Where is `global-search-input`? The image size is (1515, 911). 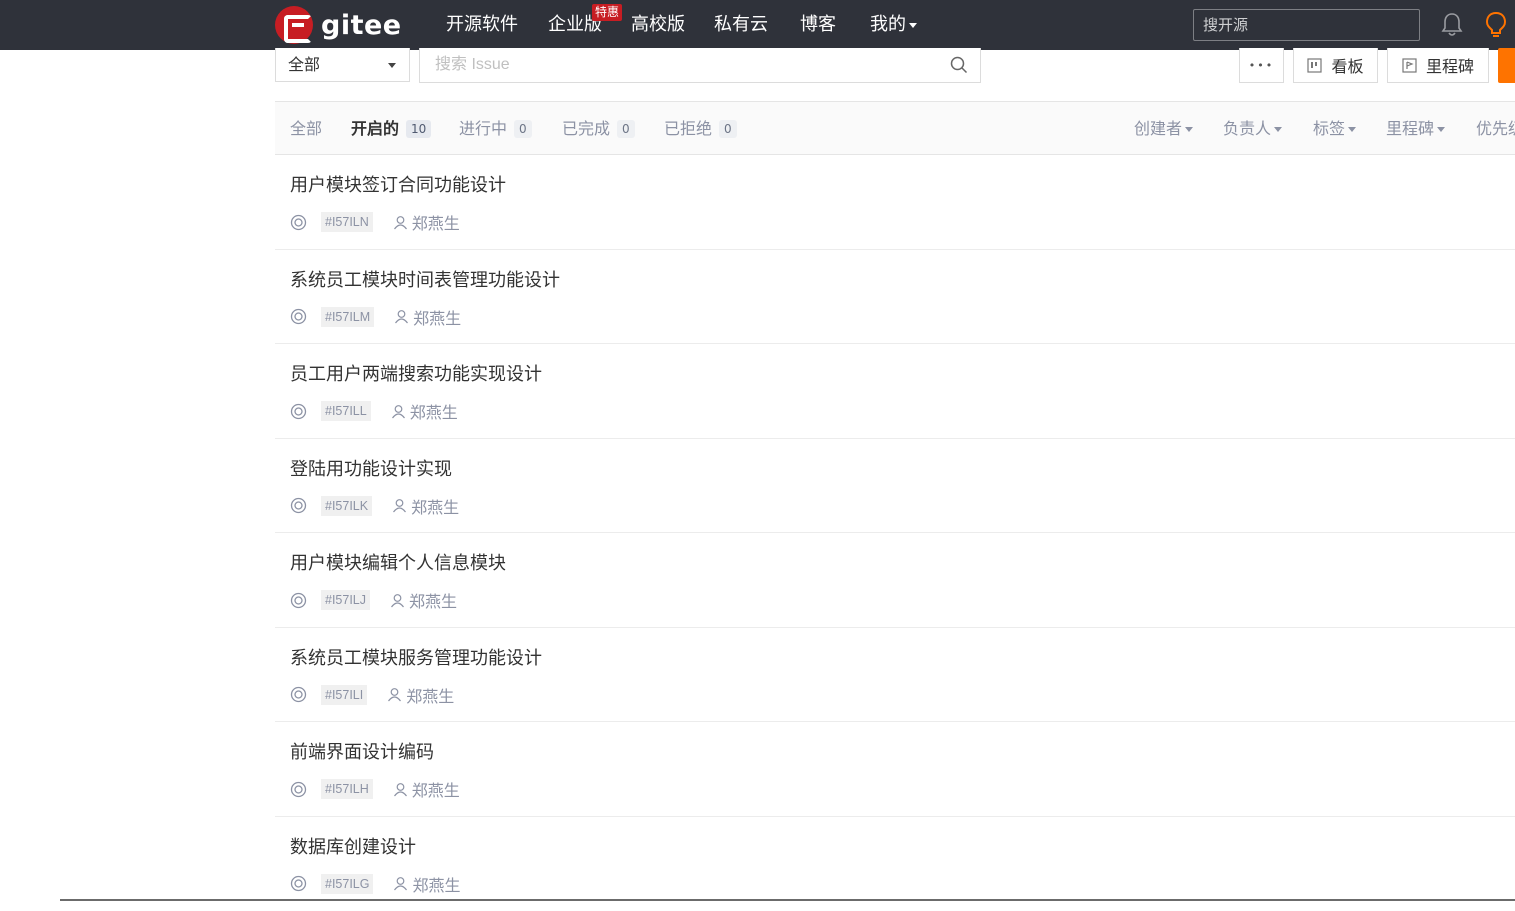 global-search-input is located at coordinates (1306, 25).